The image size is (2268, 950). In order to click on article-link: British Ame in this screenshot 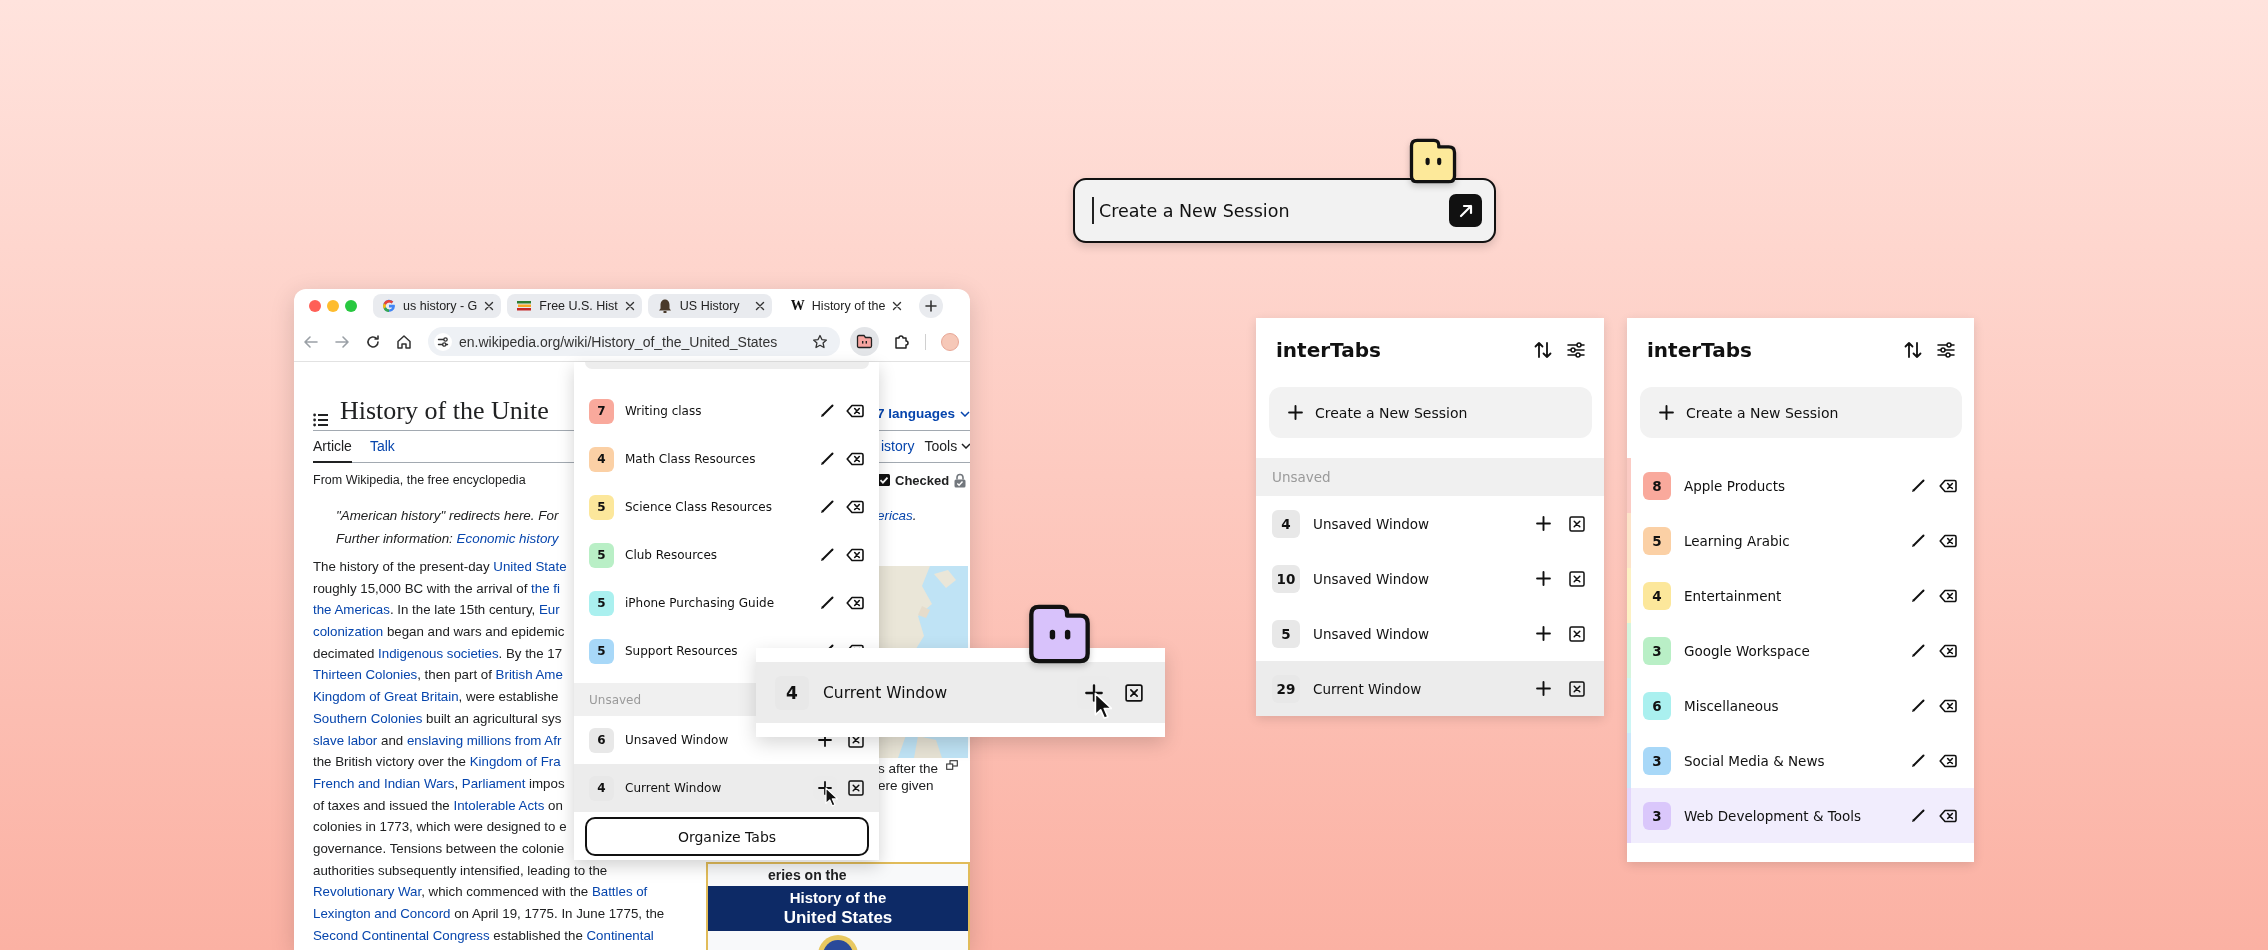, I will do `click(529, 675)`.